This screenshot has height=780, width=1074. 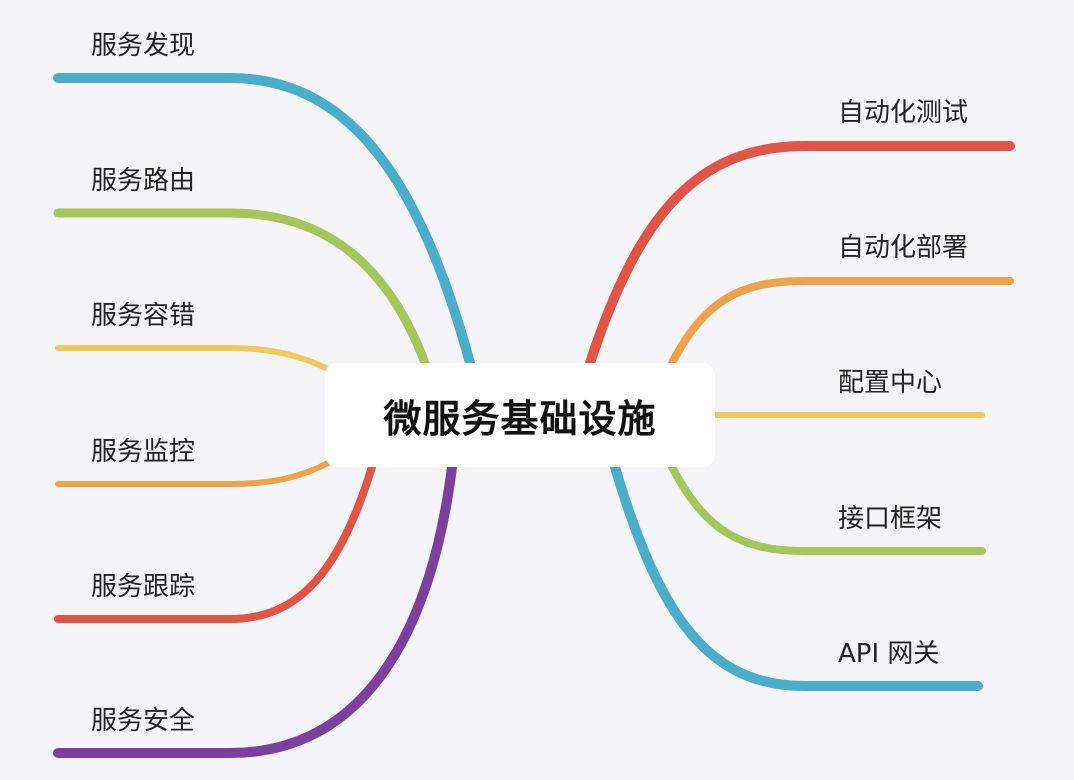 What do you see at coordinates (143, 313) in the screenshot?
I see `node-service-fault-tolerance: 服务容错` at bounding box center [143, 313].